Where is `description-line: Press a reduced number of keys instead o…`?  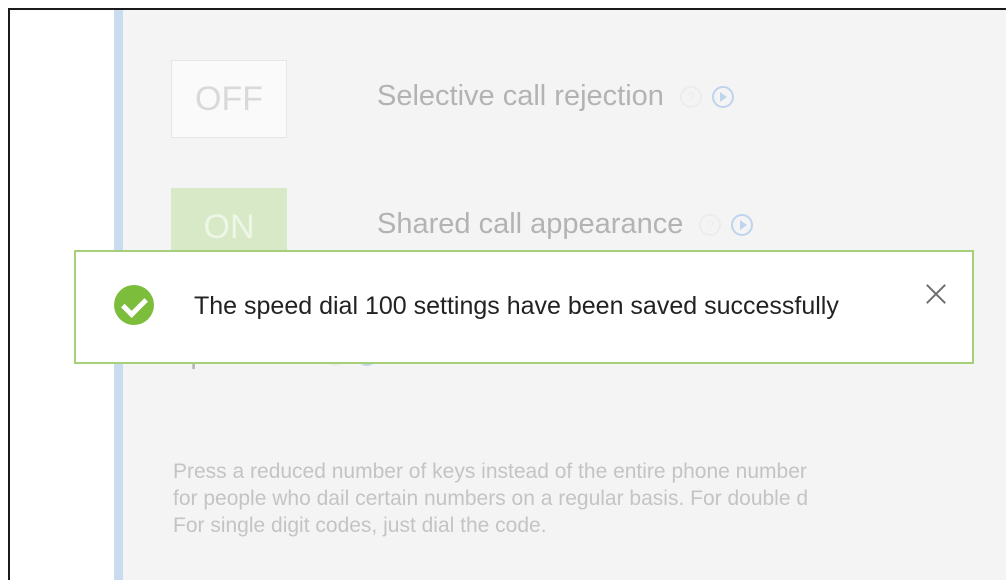 description-line: Press a reduced number of keys instead o… is located at coordinates (490, 471).